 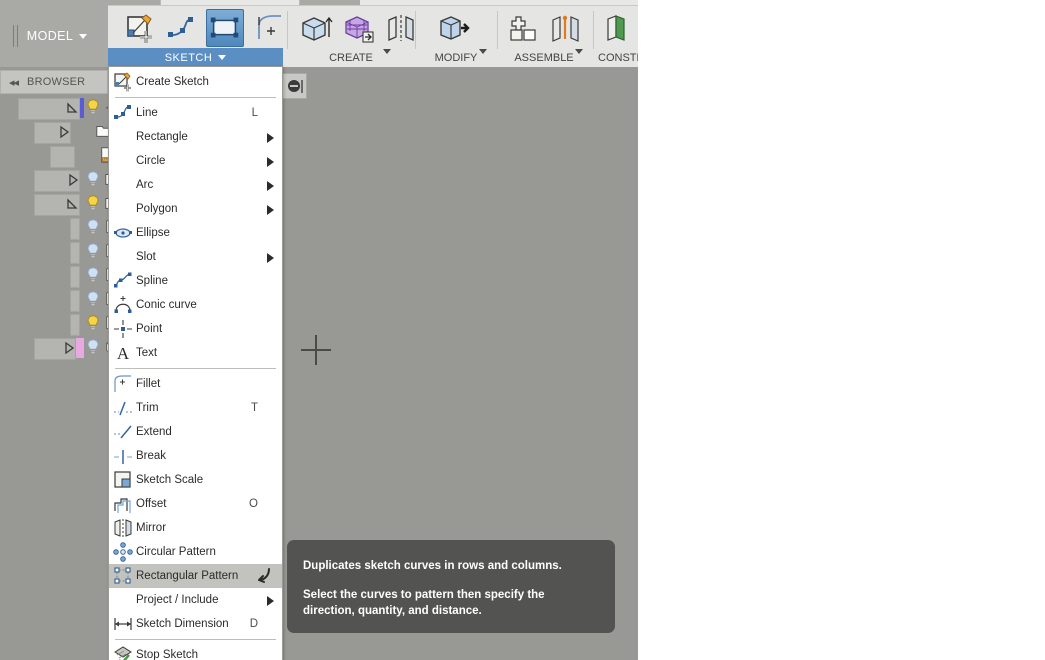 What do you see at coordinates (480, 52) in the screenshot?
I see `modify-chevron-down-icon` at bounding box center [480, 52].